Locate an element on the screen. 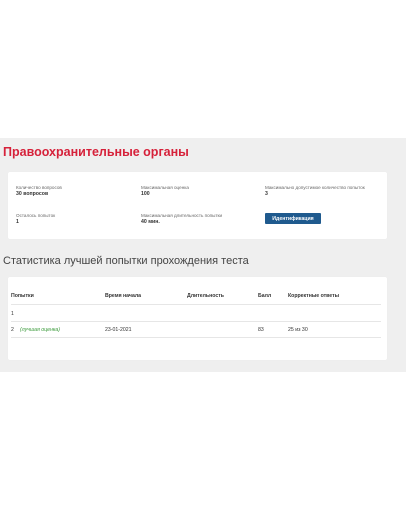 This screenshot has width=406, height=516. identification-button: Идентификация is located at coordinates (293, 218).